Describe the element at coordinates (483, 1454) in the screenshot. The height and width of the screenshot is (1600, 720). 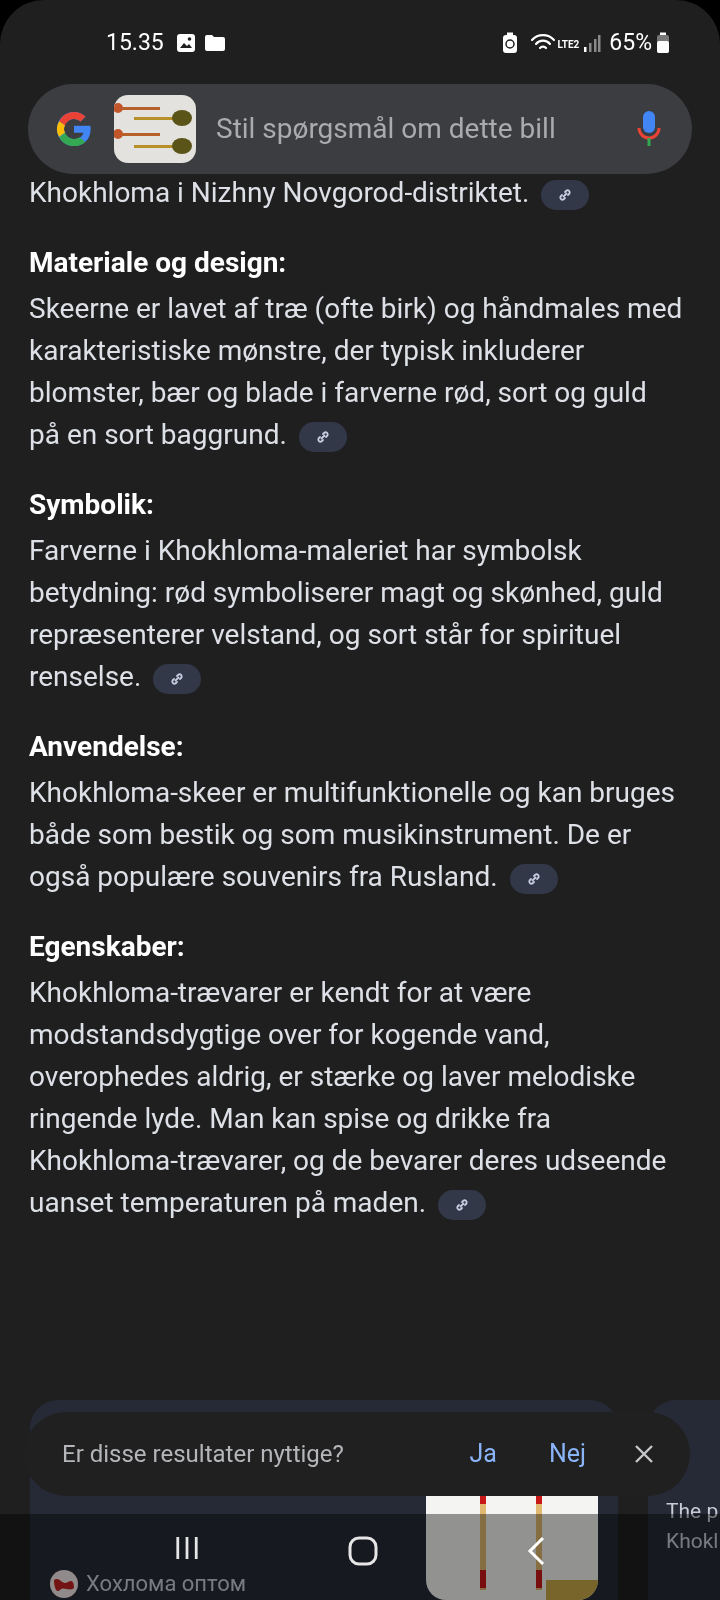
I see `yes-button: Ja` at that location.